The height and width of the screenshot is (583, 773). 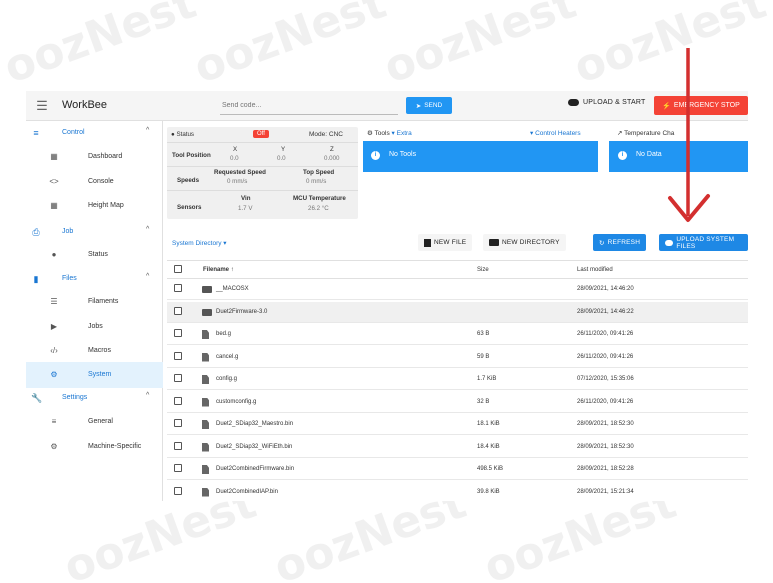 I want to click on sidebar-item-macros: ‹/› Macros, so click(x=94, y=351).